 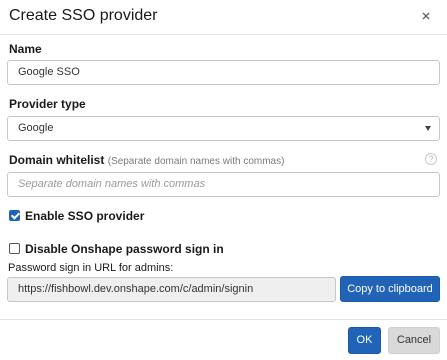 I want to click on domain-whitelist-hint: (Separate domain names with commas), so click(x=196, y=161).